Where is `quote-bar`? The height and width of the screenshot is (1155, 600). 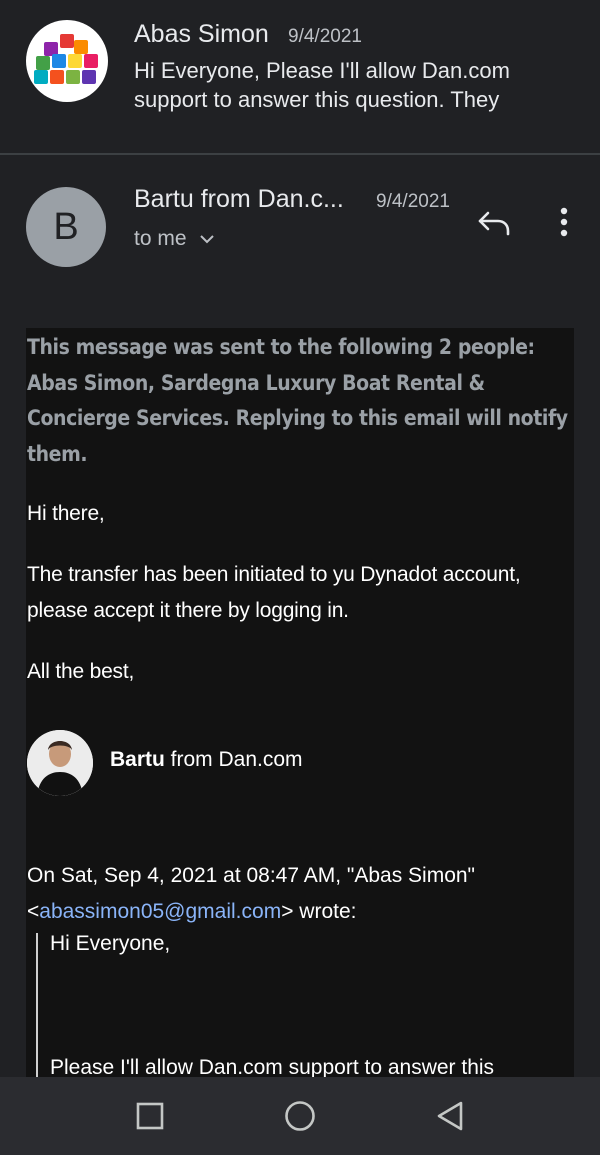
quote-bar is located at coordinates (37, 1010).